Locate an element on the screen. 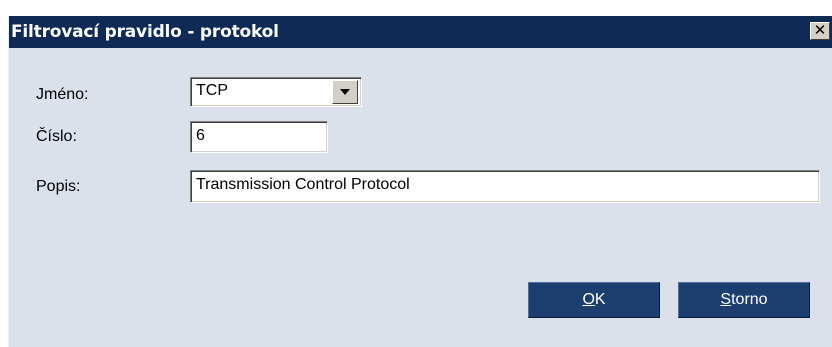 The image size is (832, 347). name-select: TCP is located at coordinates (276, 92).